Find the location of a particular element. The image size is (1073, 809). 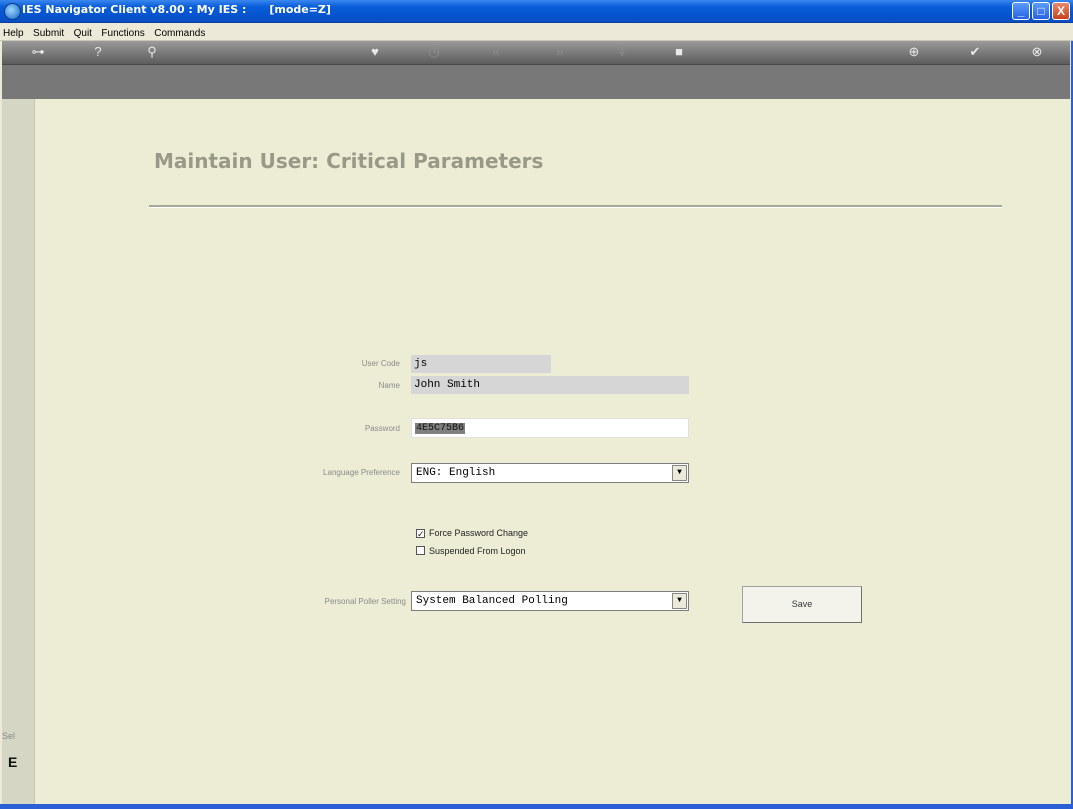

menu-help: Help is located at coordinates (13, 32).